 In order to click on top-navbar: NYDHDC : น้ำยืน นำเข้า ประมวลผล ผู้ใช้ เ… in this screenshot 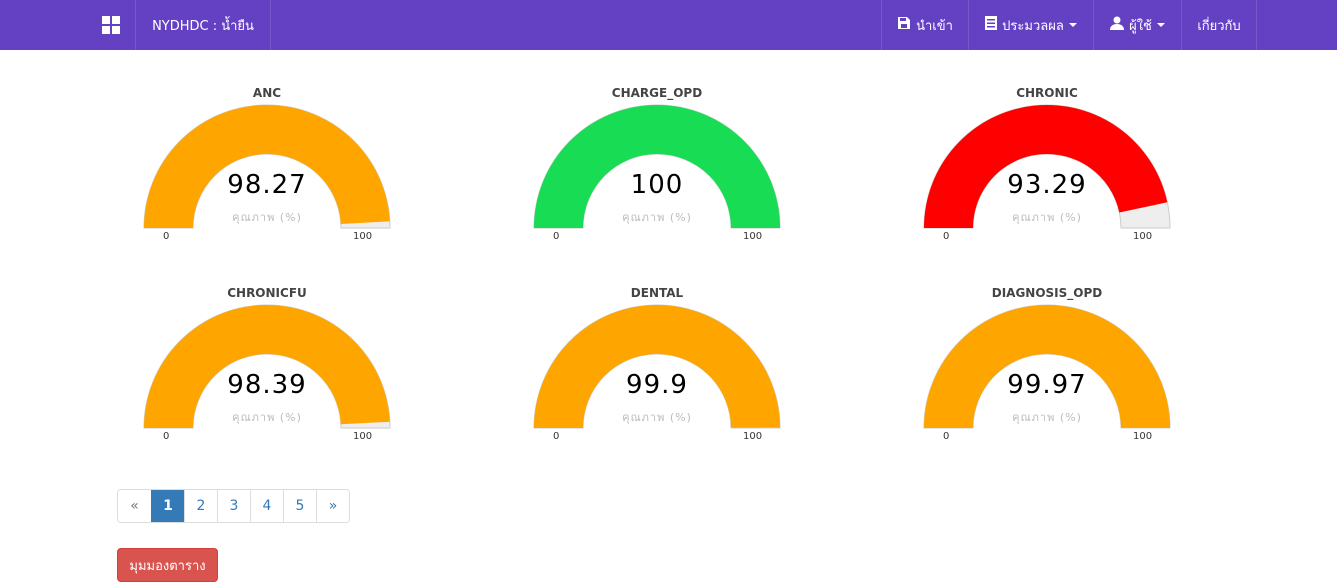, I will do `click(668, 25)`.